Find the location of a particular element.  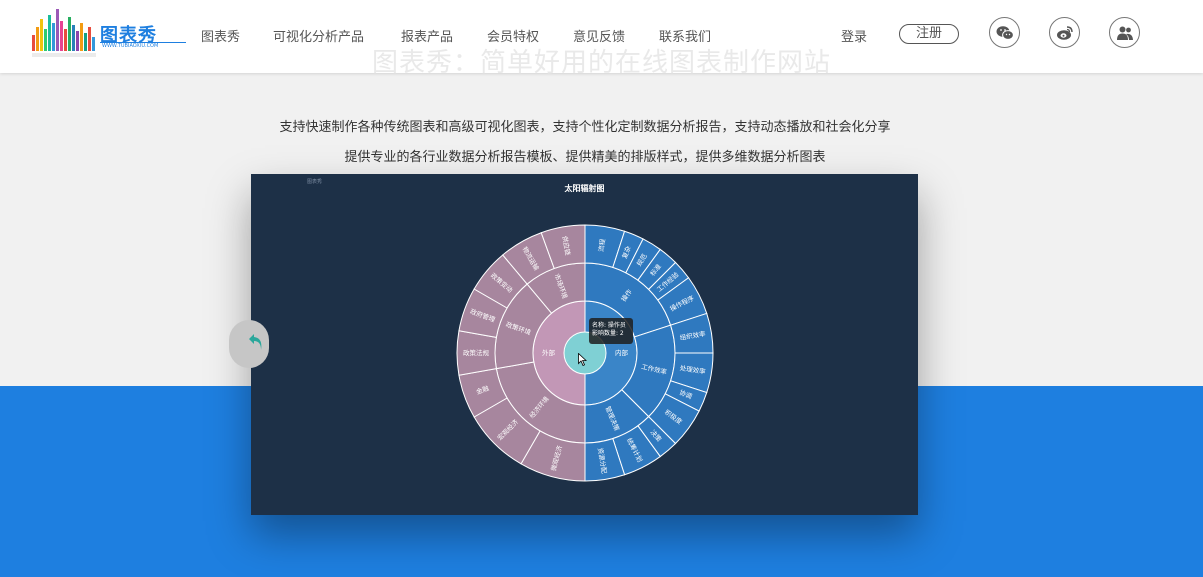

wechat-button is located at coordinates (1004, 32).